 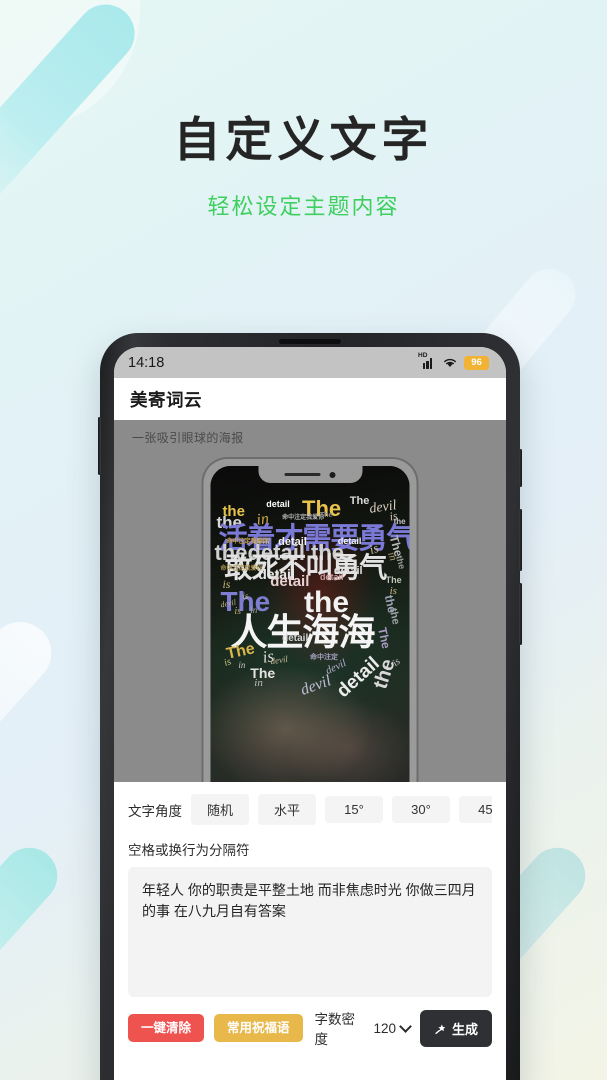 What do you see at coordinates (189, 850) in the screenshot?
I see `separator-hint-label: 空格或换行为分隔符` at bounding box center [189, 850].